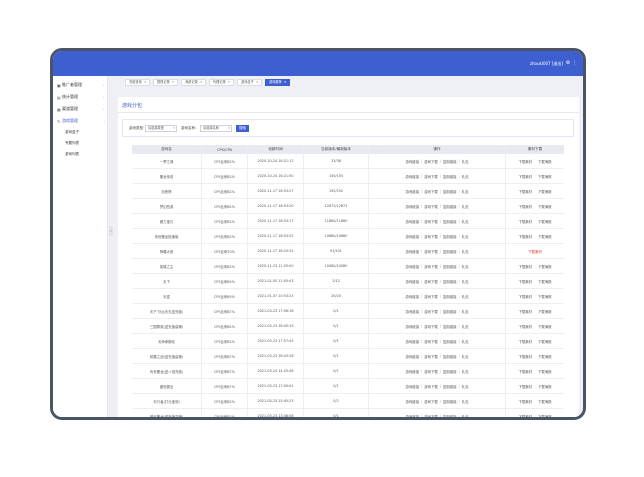  What do you see at coordinates (80, 85) in the screenshot?
I see `sidebar-item-promoters: ▣ 推广者管理 ›` at bounding box center [80, 85].